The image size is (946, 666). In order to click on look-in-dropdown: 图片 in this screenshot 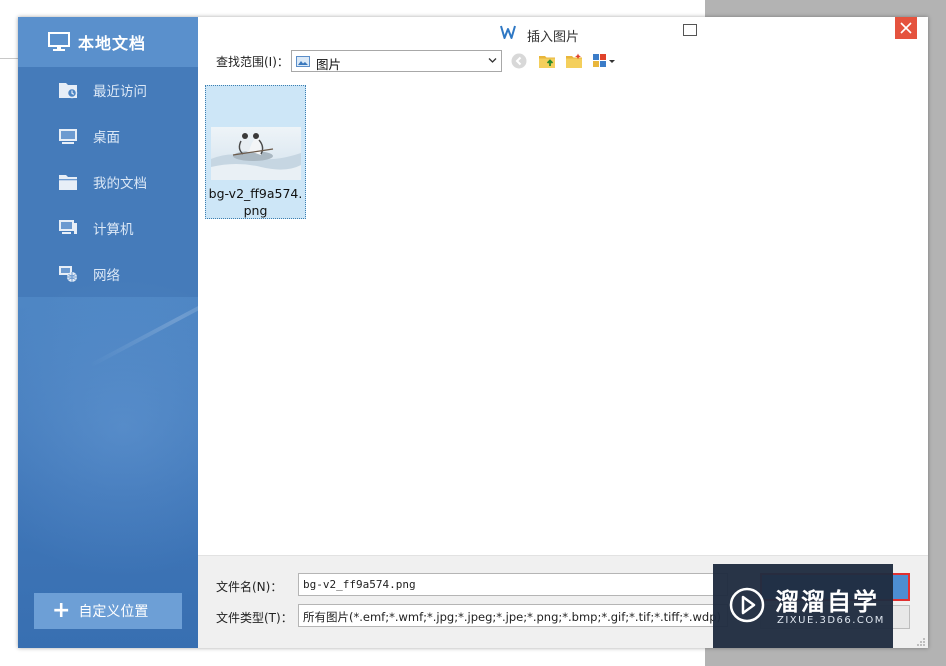, I will do `click(396, 61)`.